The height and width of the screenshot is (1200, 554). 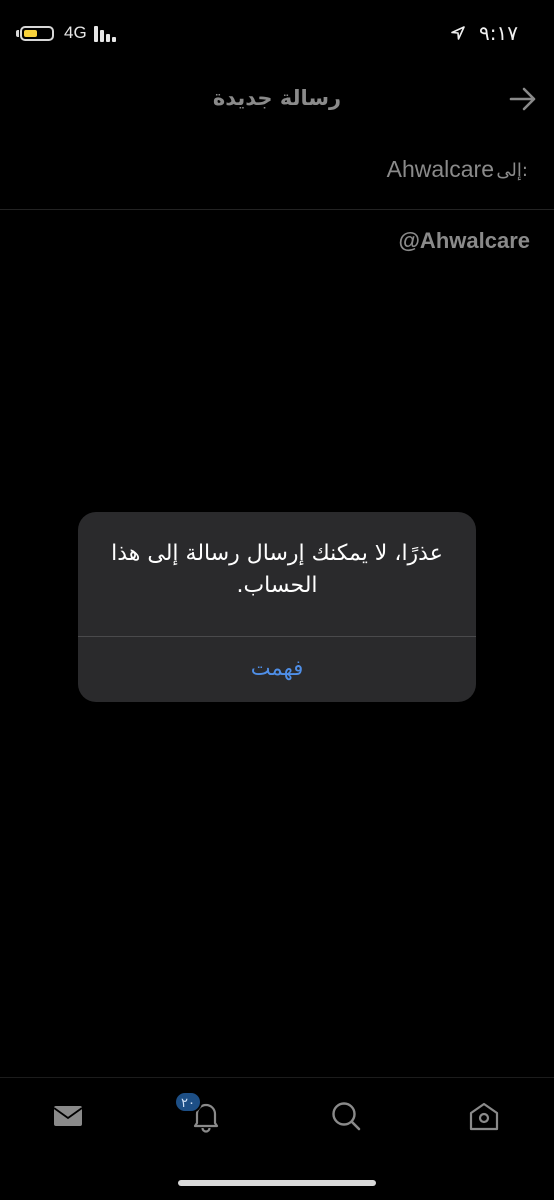 I want to click on arrow-right-icon, so click(x=522, y=99).